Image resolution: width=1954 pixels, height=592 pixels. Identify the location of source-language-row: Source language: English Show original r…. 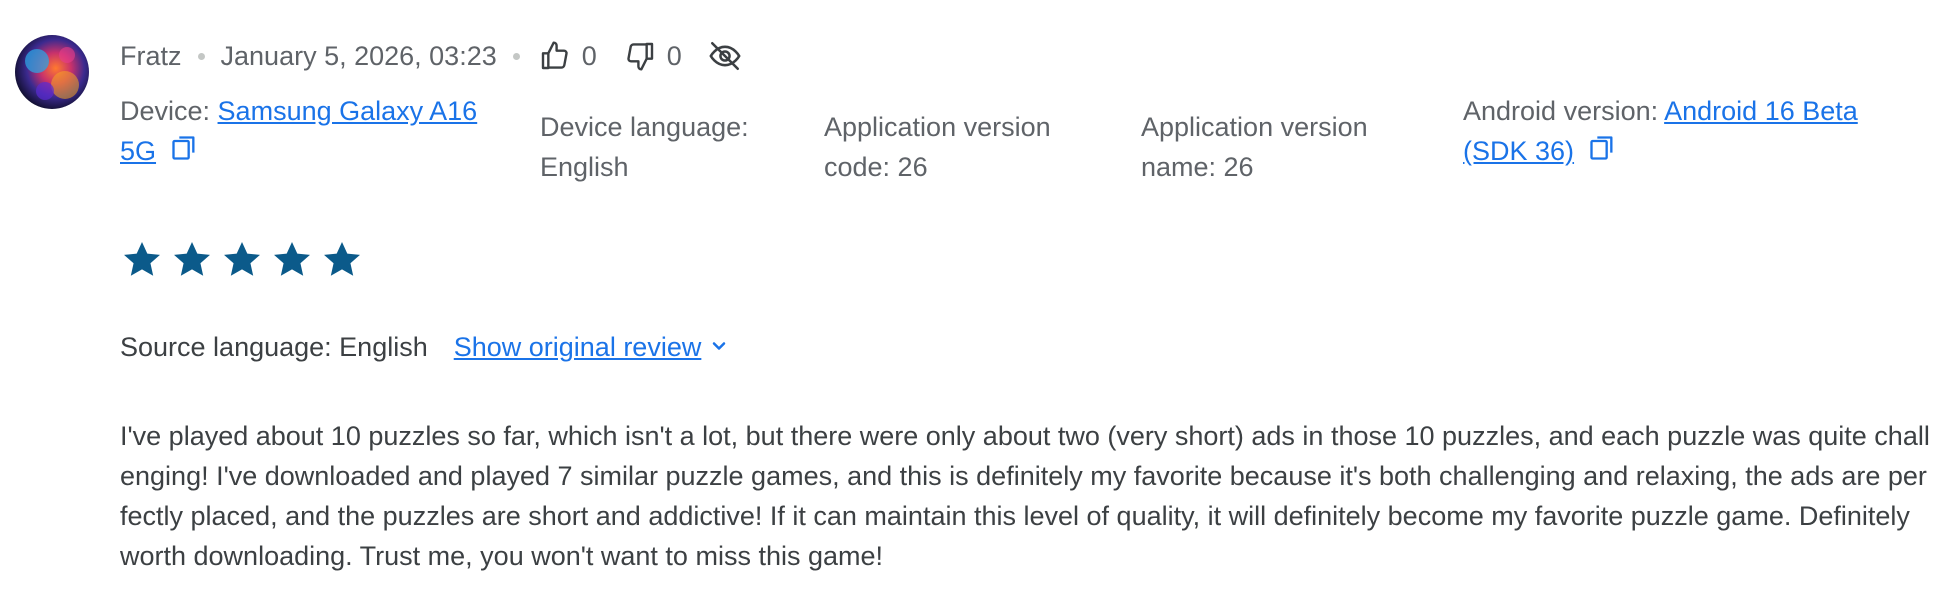
(424, 347).